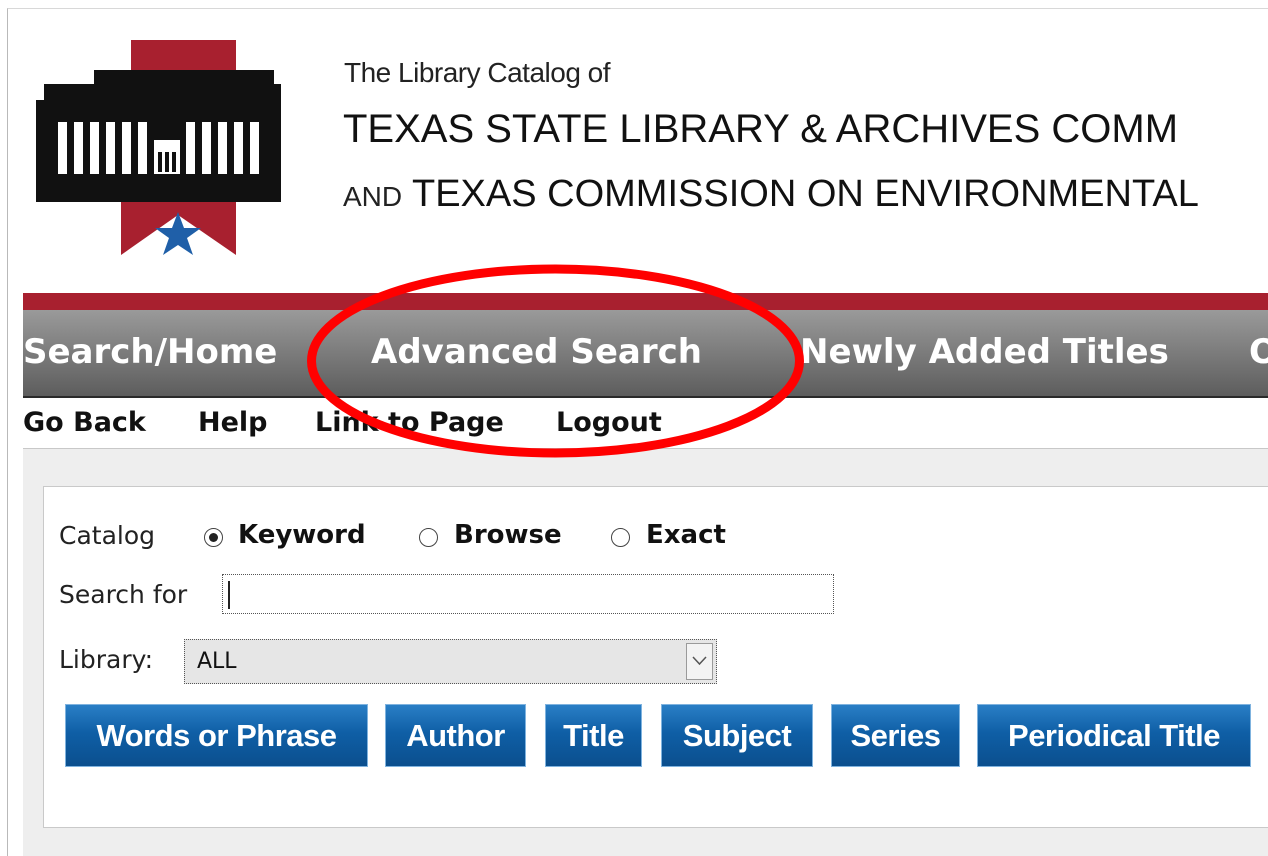 The height and width of the screenshot is (856, 1268). What do you see at coordinates (106, 659) in the screenshot?
I see `library-label: Library:` at bounding box center [106, 659].